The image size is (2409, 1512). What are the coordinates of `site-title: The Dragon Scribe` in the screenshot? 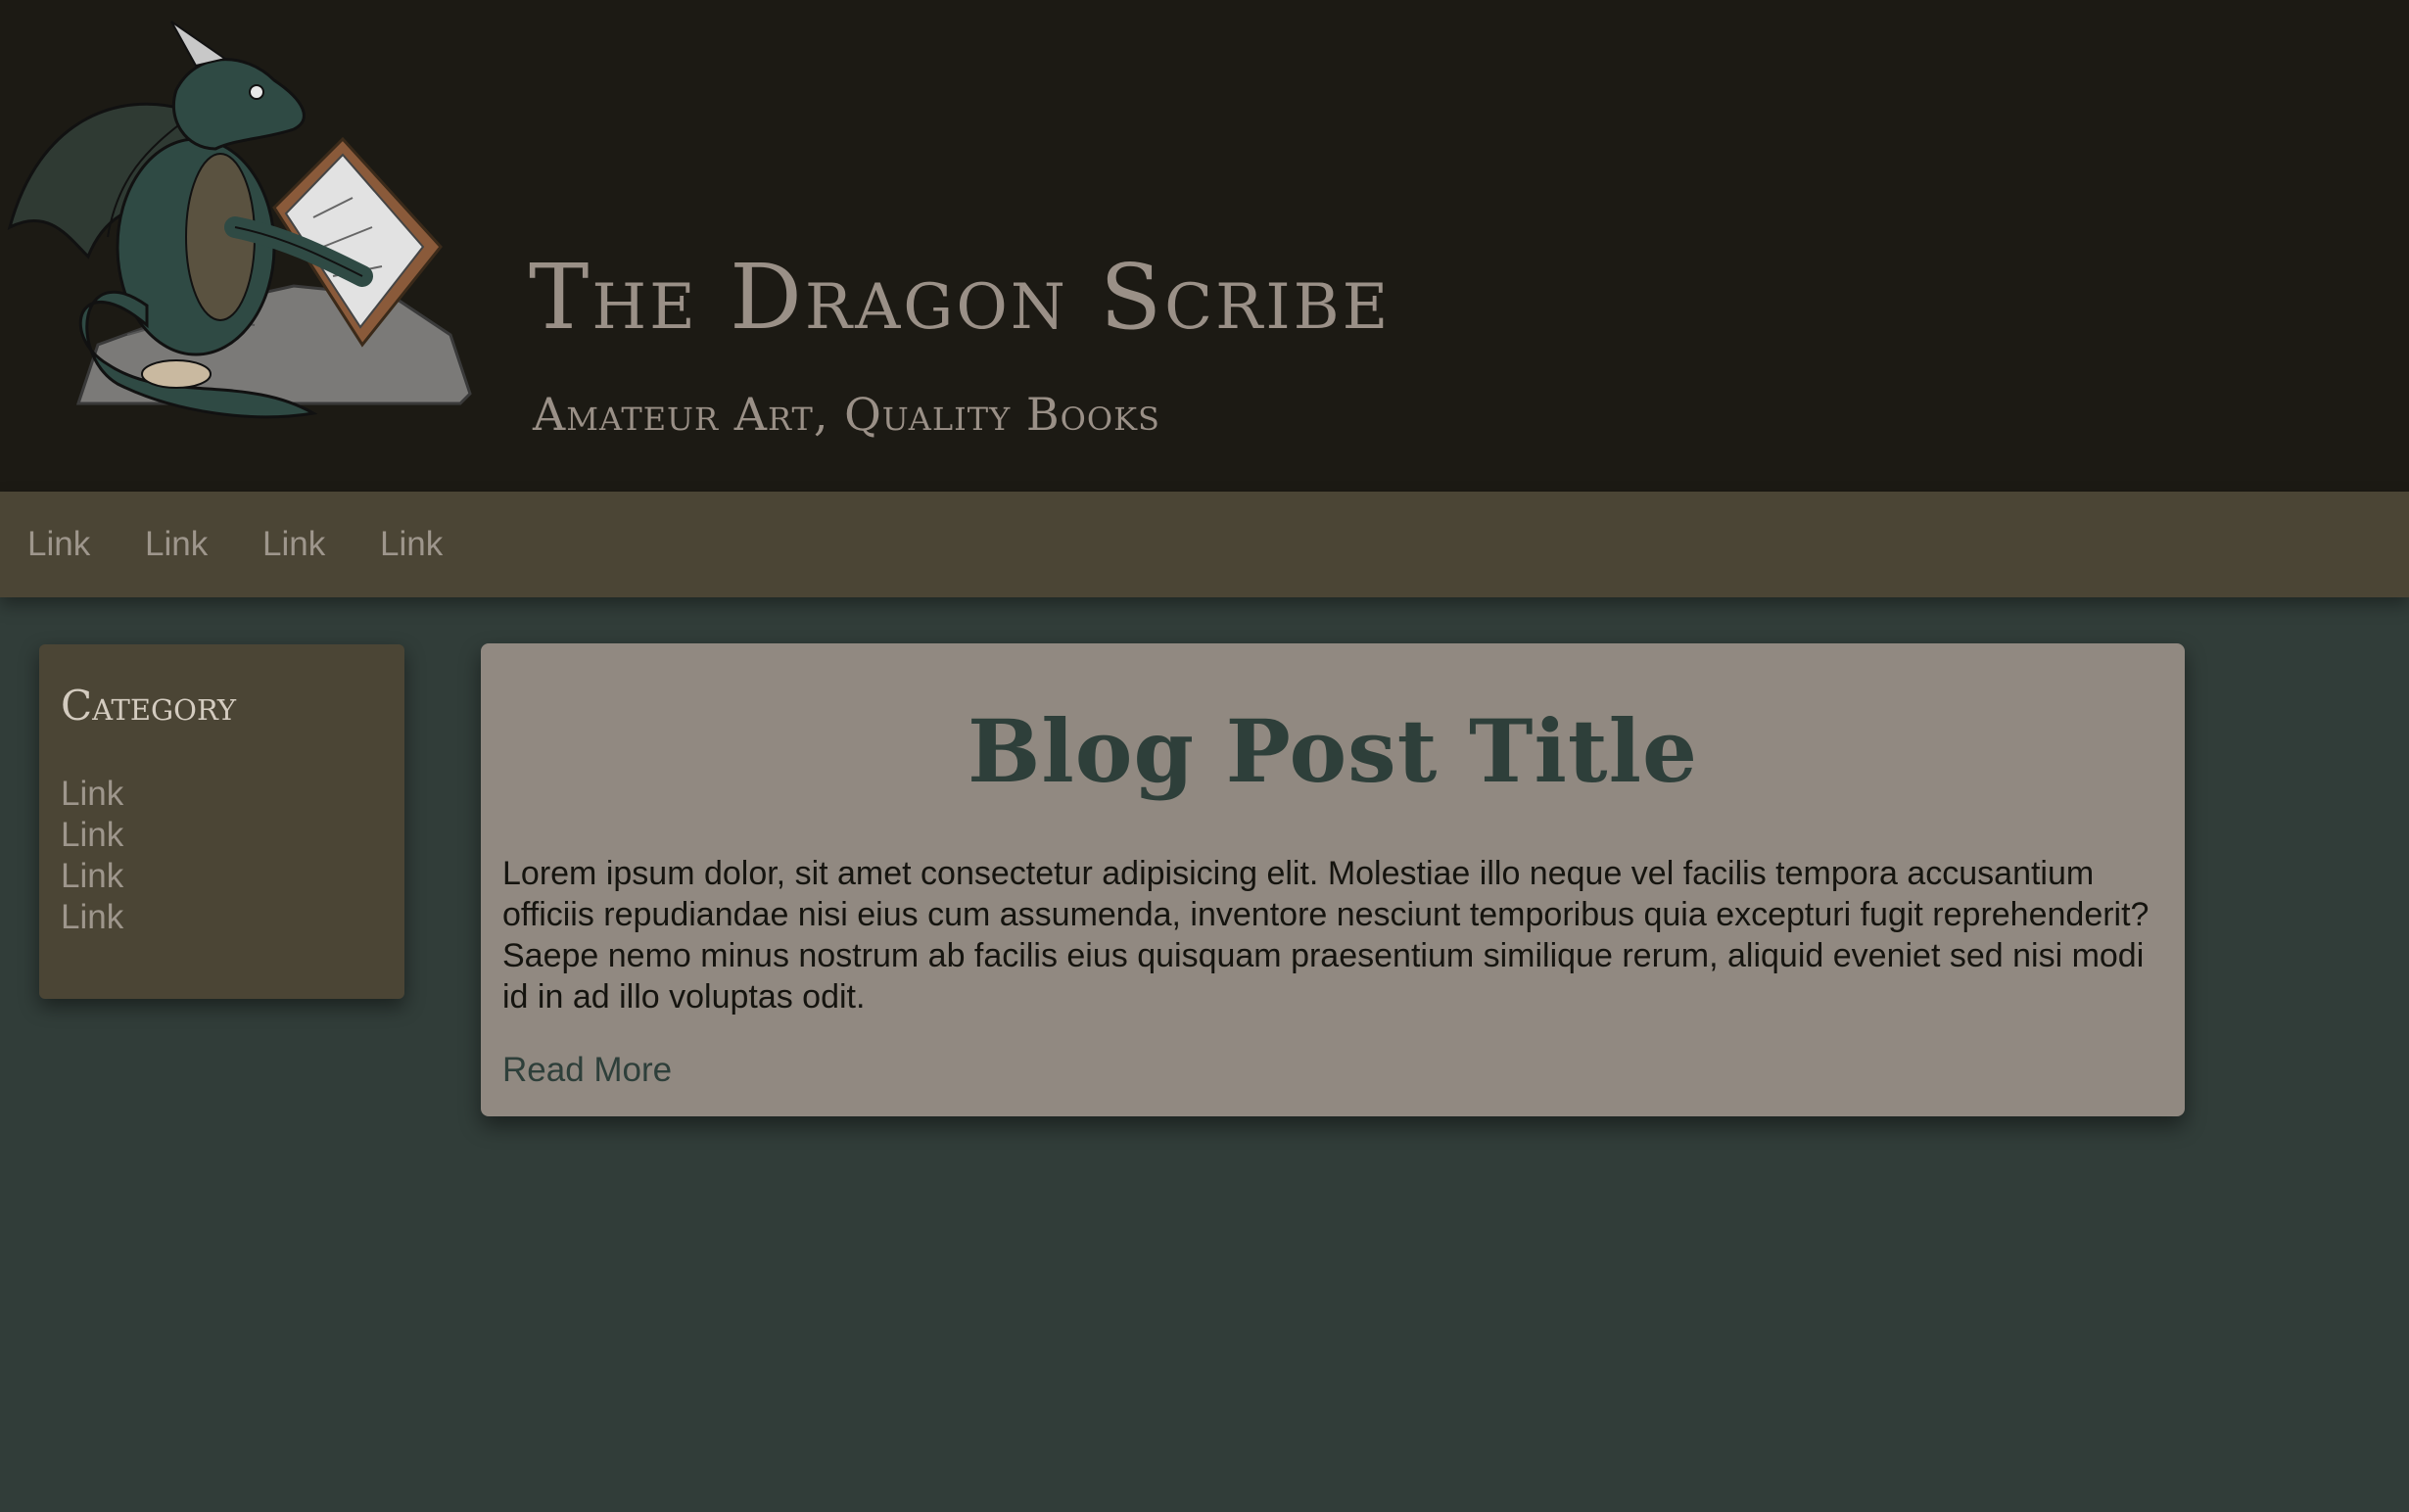 It's located at (961, 297).